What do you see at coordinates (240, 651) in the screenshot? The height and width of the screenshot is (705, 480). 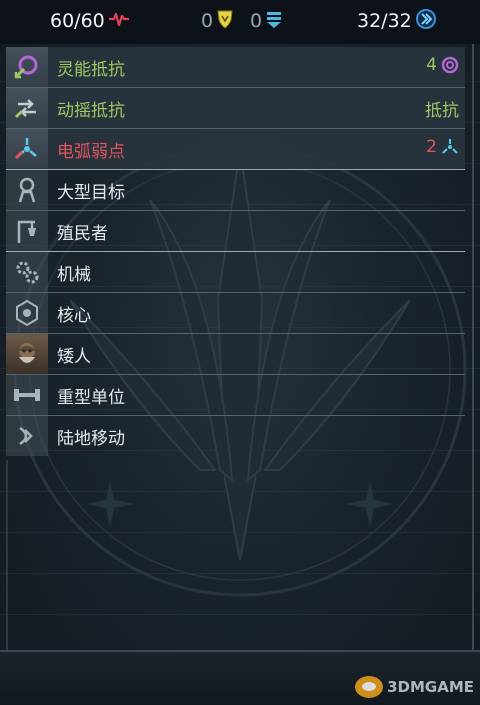 I see `bottom-edge` at bounding box center [240, 651].